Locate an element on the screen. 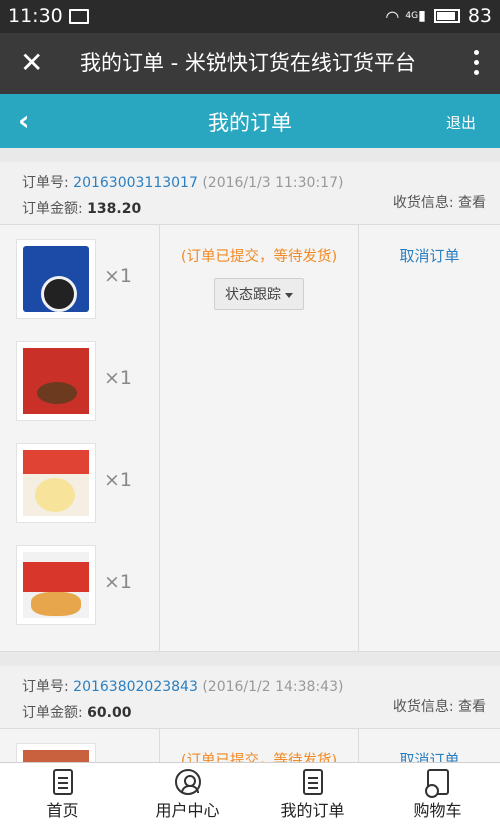 This screenshot has width=500, height=833. browser-title: 我的订单 - 米锐快订货在线订货平台 is located at coordinates (248, 63).